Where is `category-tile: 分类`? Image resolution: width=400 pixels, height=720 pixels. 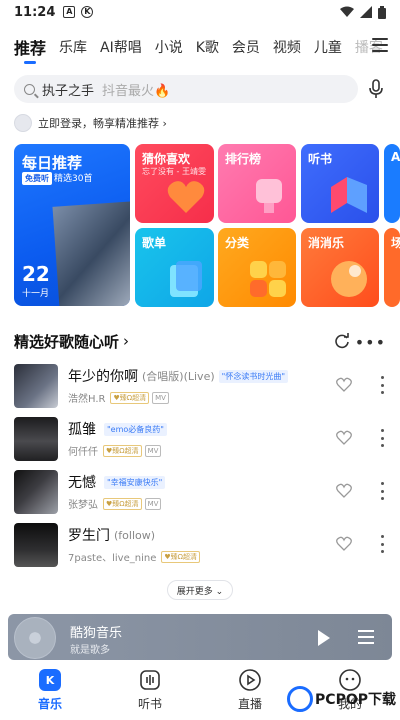
category-tile: 分类 is located at coordinates (257, 267).